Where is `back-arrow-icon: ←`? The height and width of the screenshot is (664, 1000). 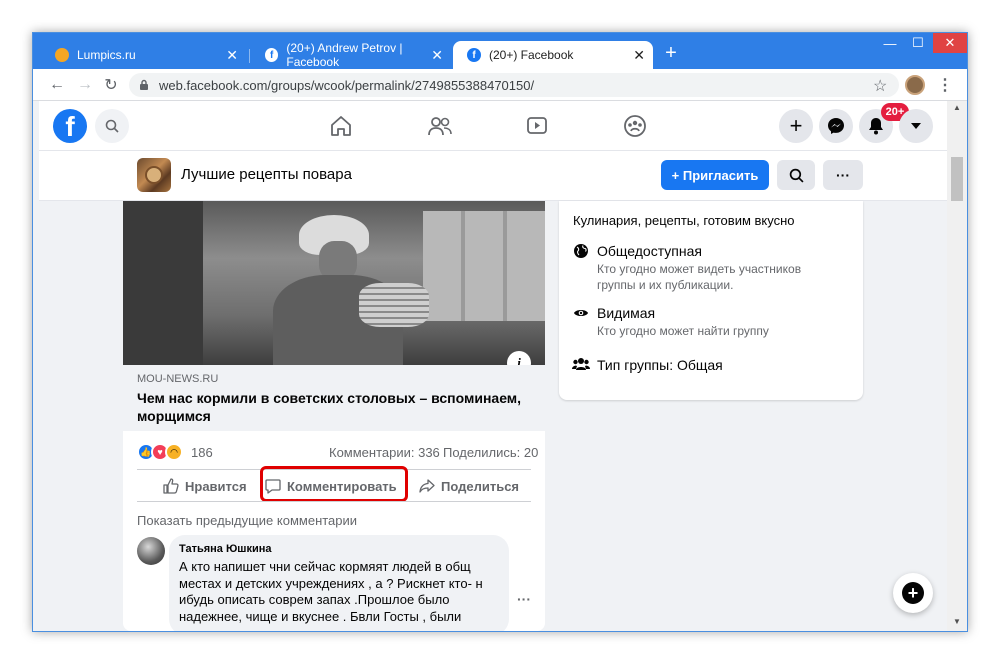 back-arrow-icon: ← is located at coordinates (57, 85).